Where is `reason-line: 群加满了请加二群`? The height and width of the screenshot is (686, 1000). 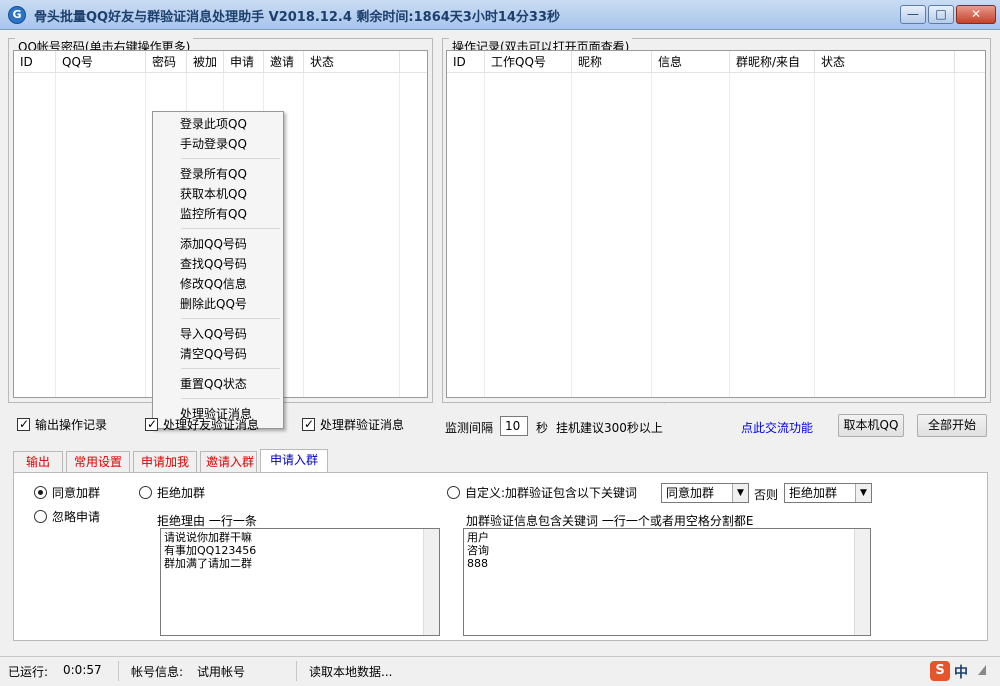
reason-line: 群加满了请加二群 is located at coordinates (208, 563).